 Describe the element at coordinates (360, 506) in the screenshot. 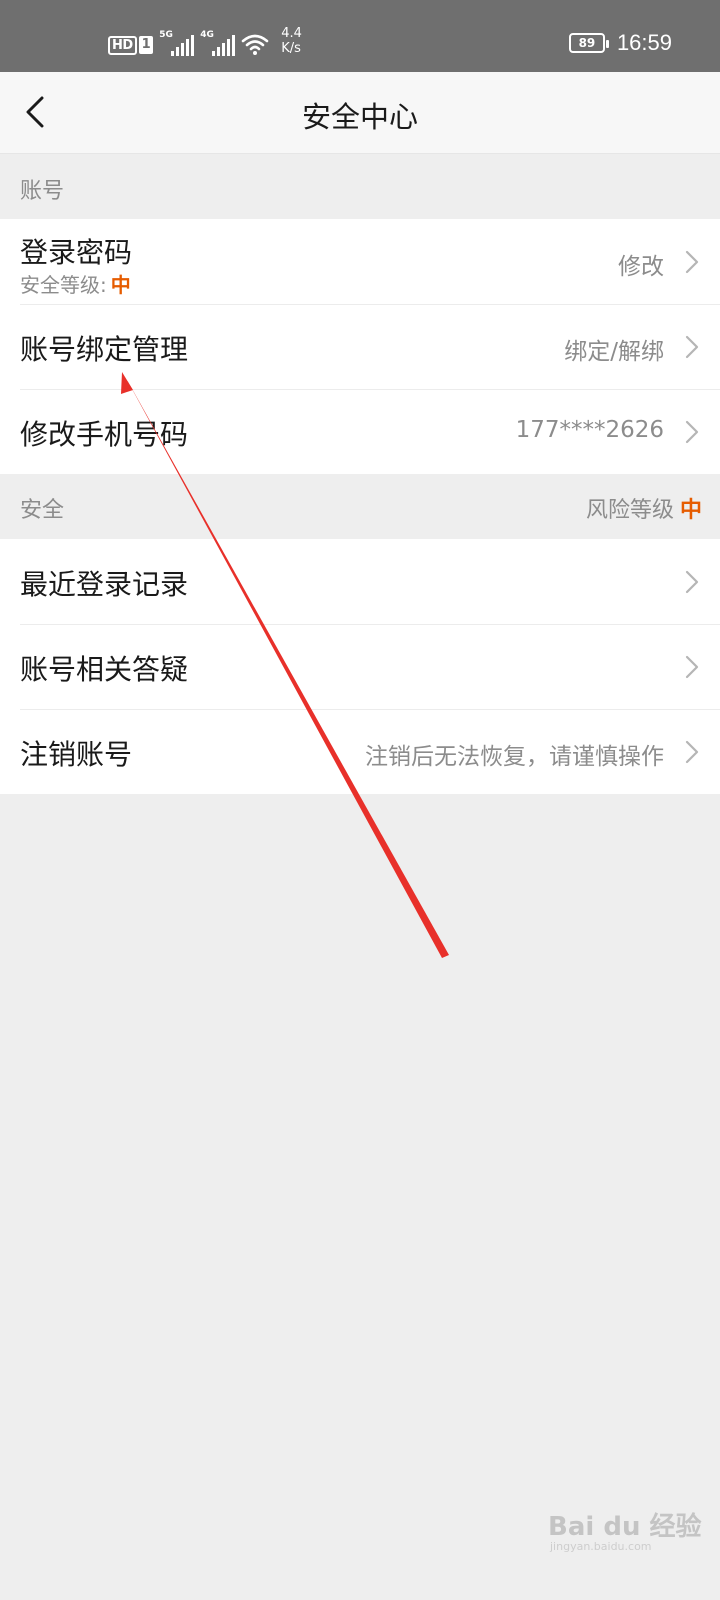

I see `security-section-header: 安全 风险等级中` at that location.